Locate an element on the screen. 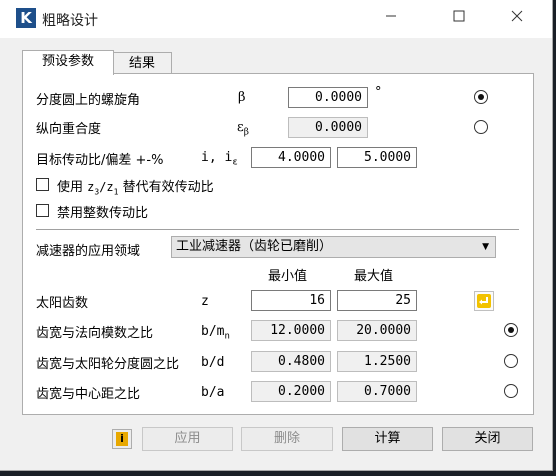 This screenshot has height=476, width=556. return-arrow-icon is located at coordinates (484, 301).